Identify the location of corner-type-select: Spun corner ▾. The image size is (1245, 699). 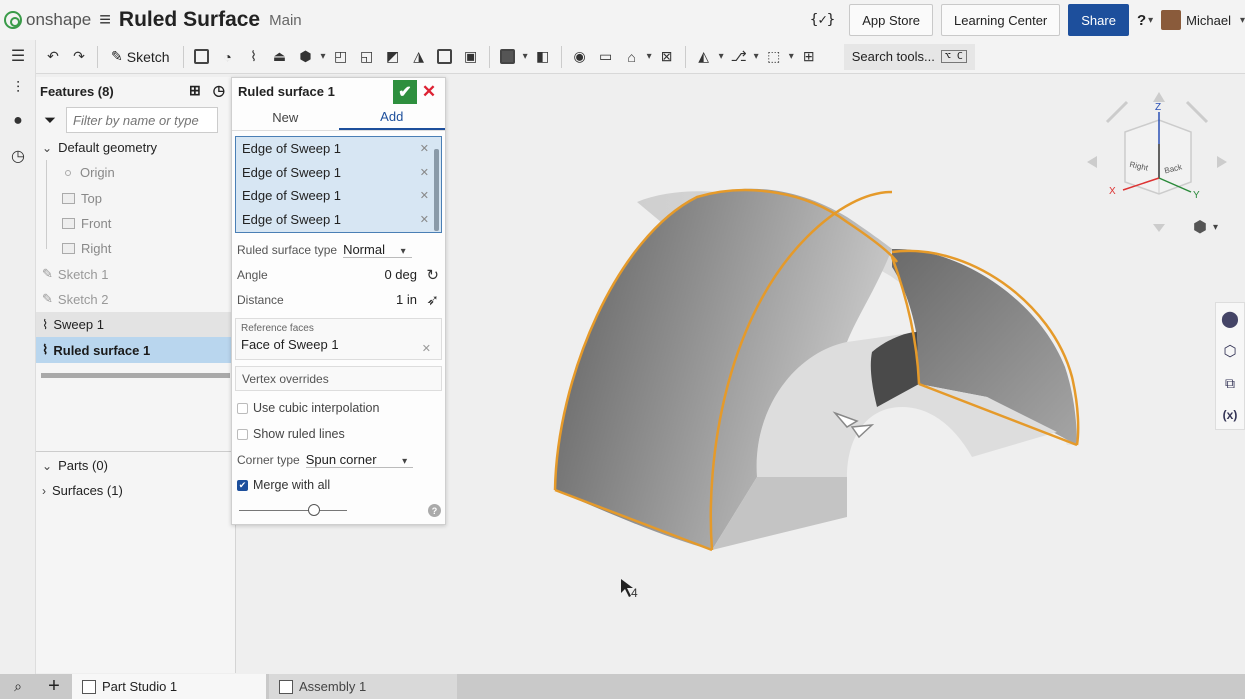
(359, 460).